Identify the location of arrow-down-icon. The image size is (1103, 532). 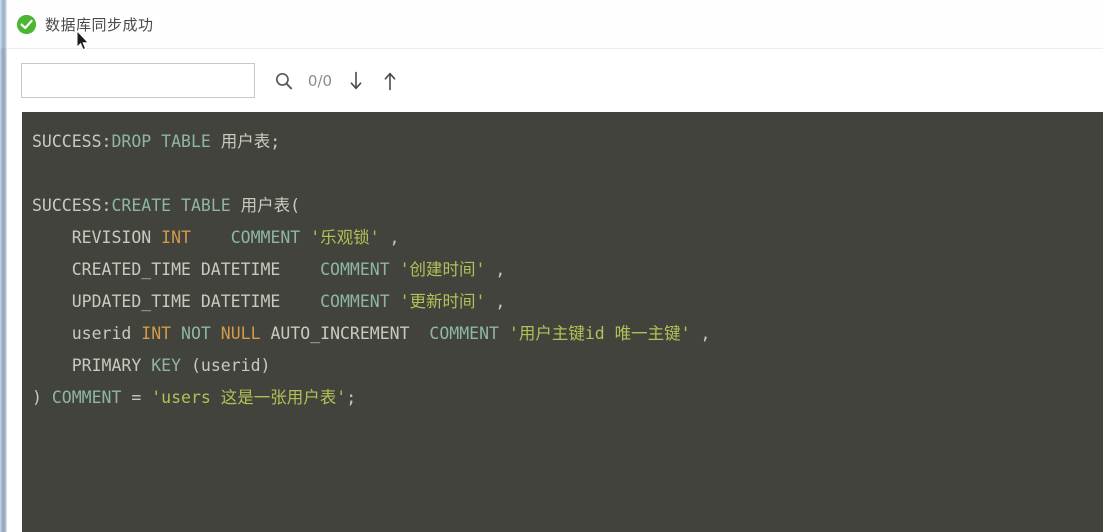
(356, 81).